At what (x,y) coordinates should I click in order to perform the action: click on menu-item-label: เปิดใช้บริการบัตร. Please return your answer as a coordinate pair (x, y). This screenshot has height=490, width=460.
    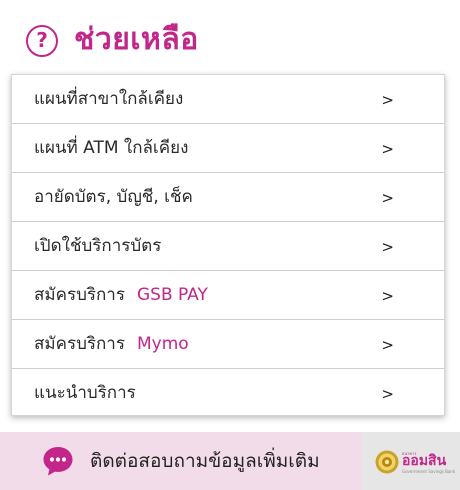
    Looking at the image, I should click on (98, 246).